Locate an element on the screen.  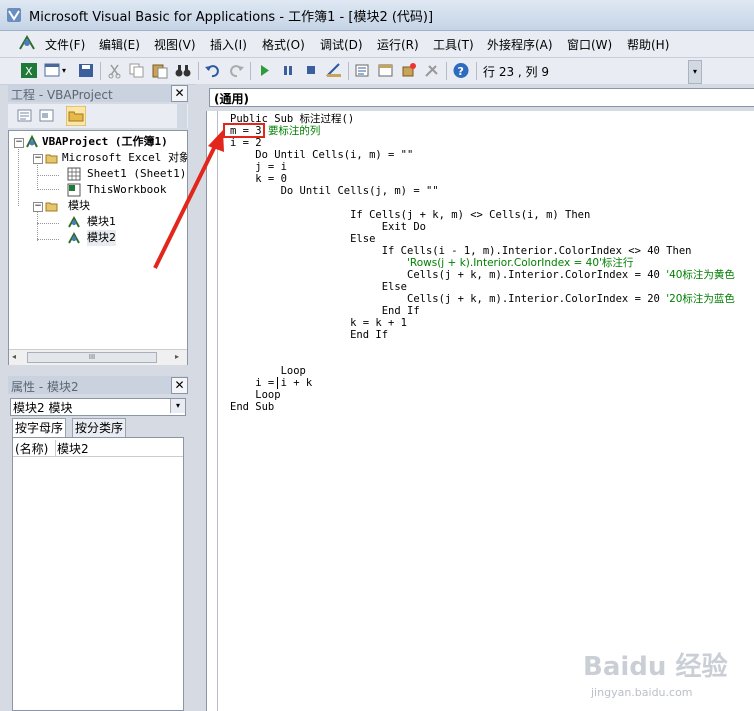
menu-addins: 外接程序(A) is located at coordinates (520, 44).